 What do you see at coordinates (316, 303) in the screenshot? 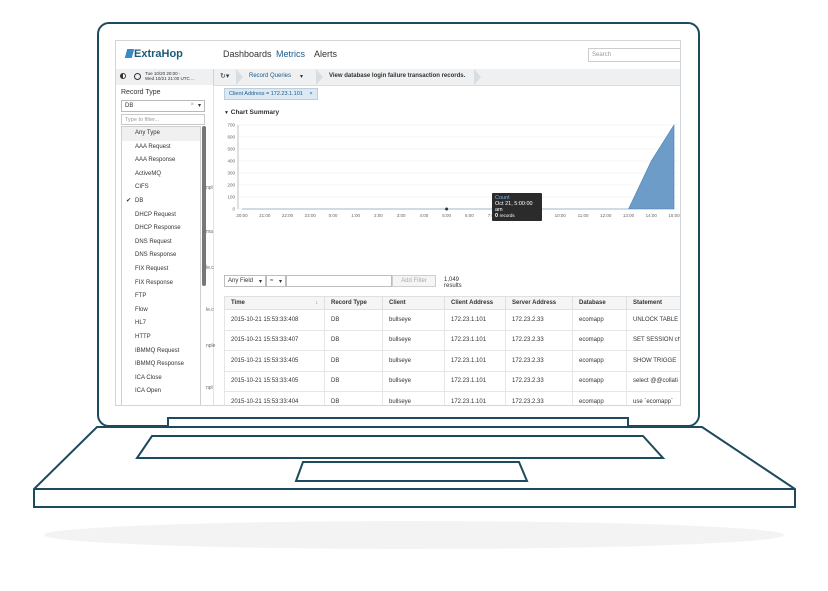
I see `sort-descending-icon: ↓` at bounding box center [316, 303].